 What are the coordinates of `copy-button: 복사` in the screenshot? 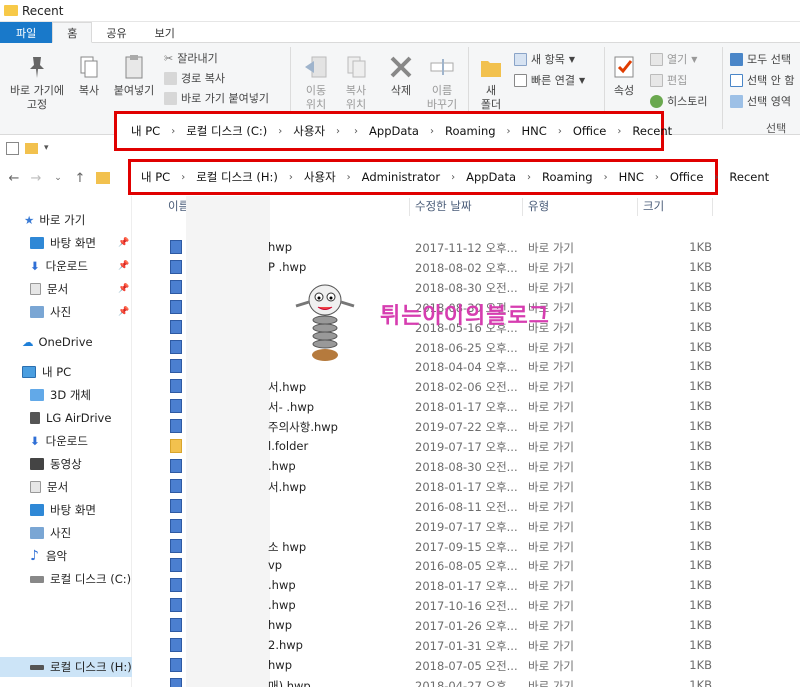 It's located at (89, 75).